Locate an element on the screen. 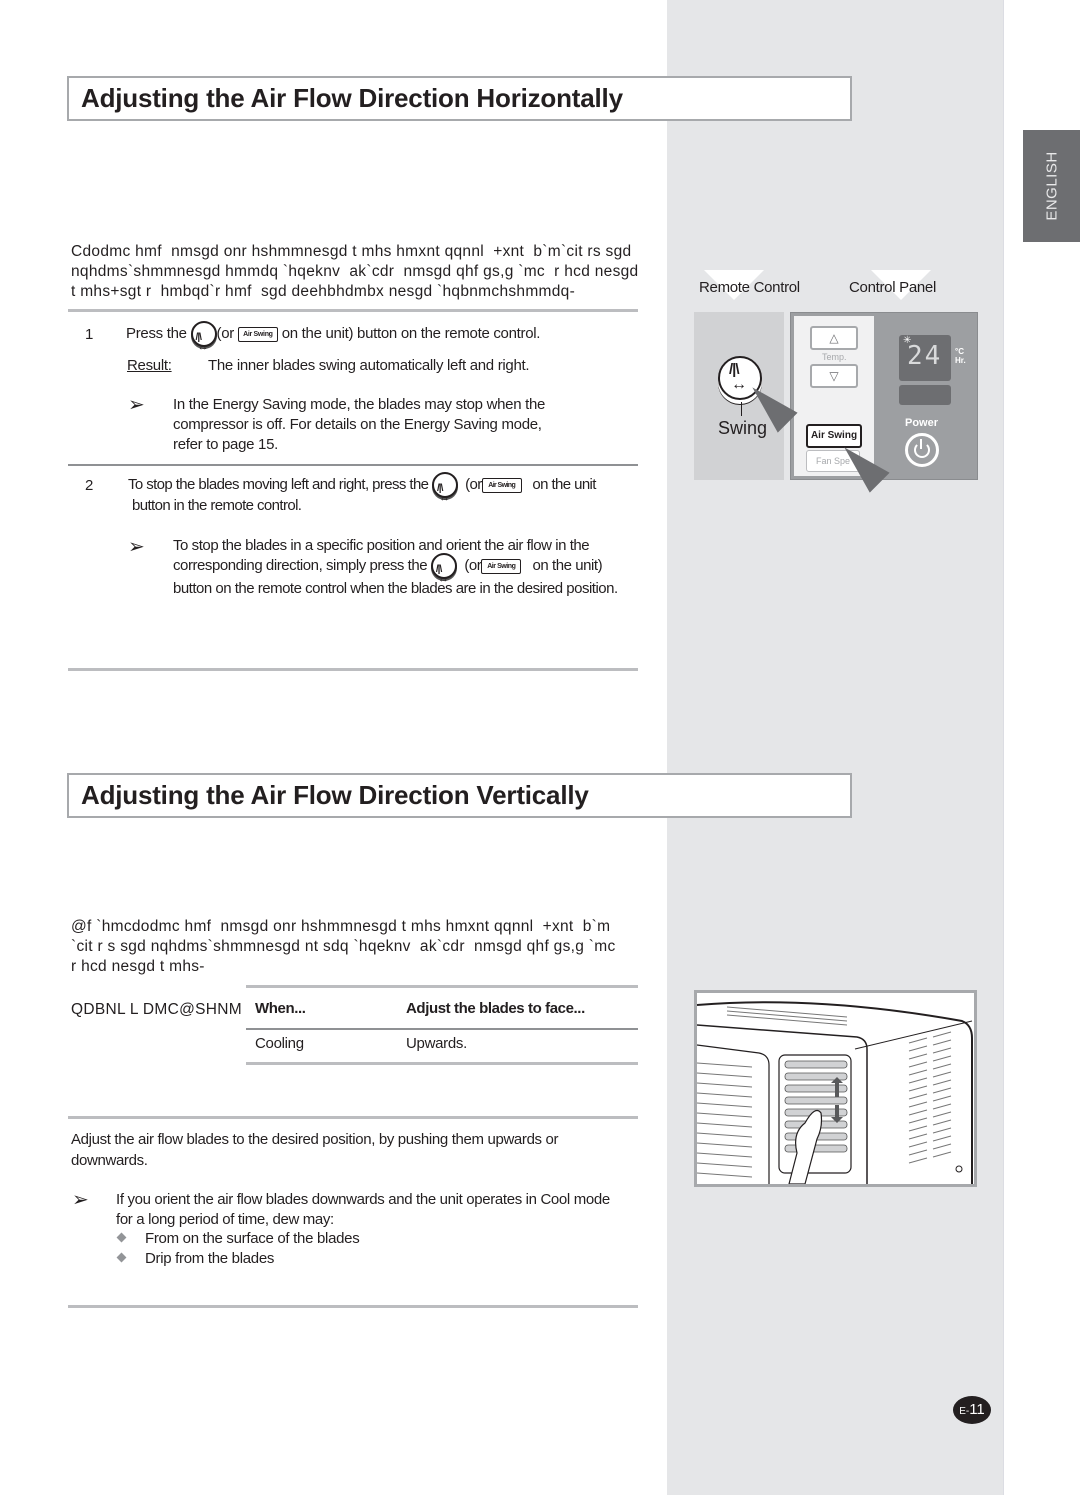  page-number-prefix: E- is located at coordinates (964, 1411).